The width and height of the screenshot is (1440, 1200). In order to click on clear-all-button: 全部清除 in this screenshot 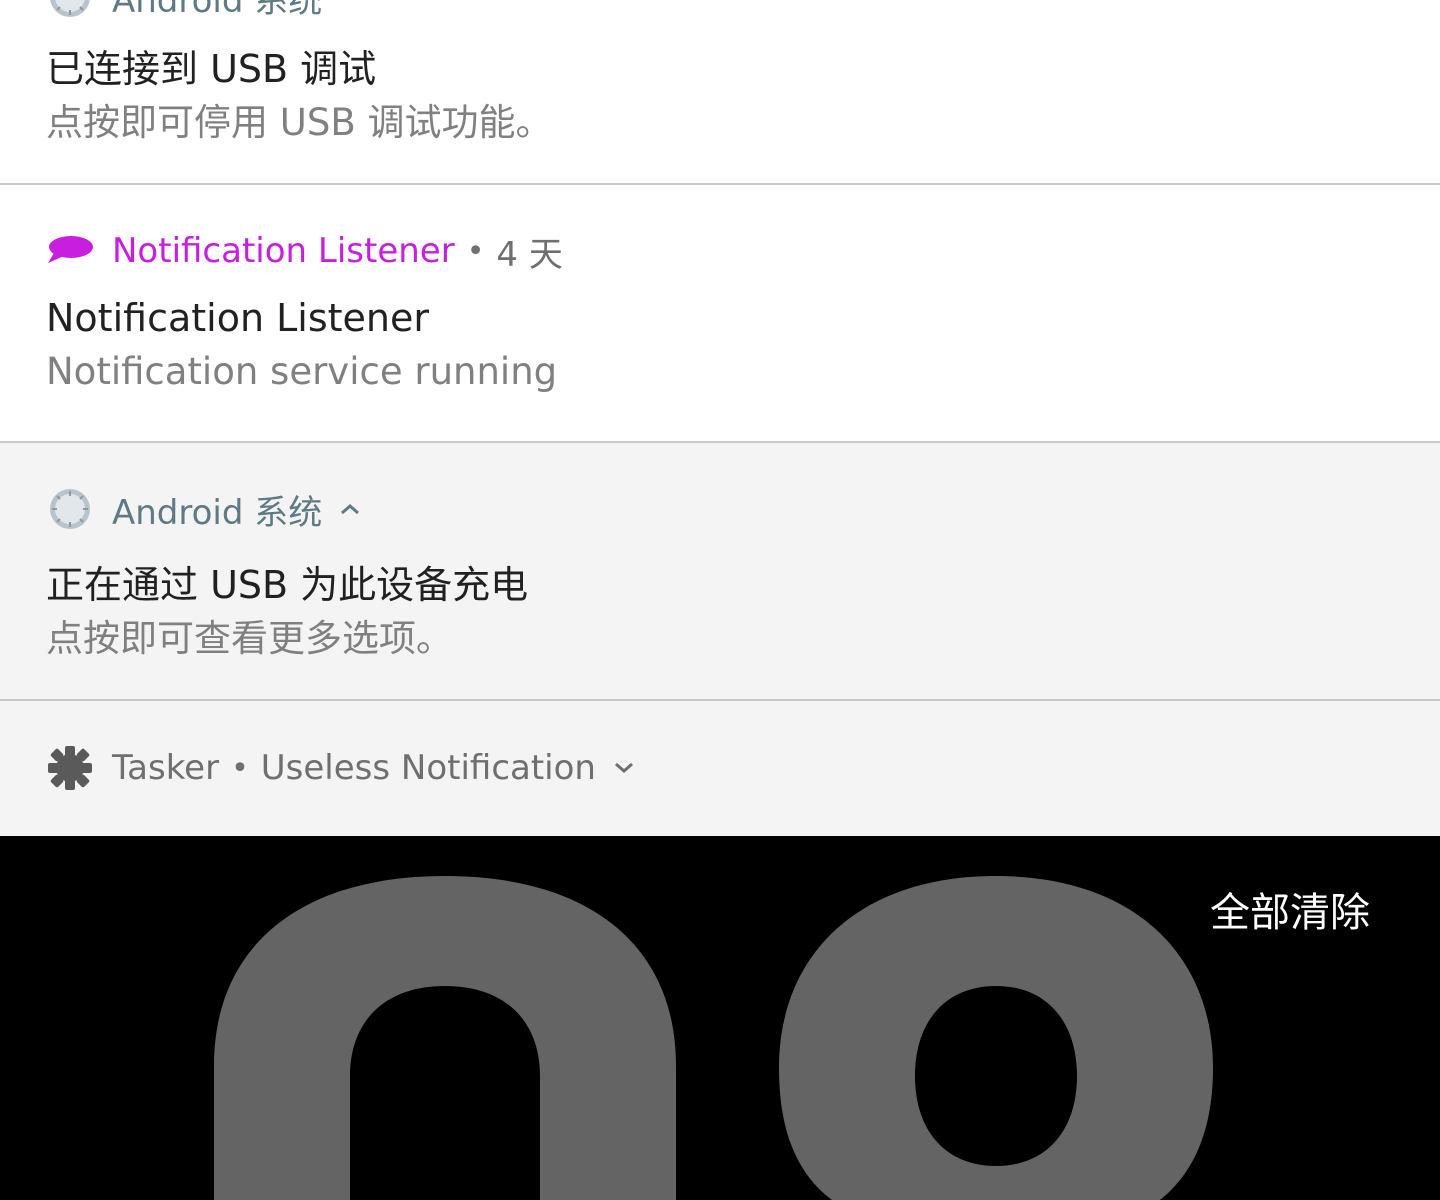, I will do `click(1290, 909)`.